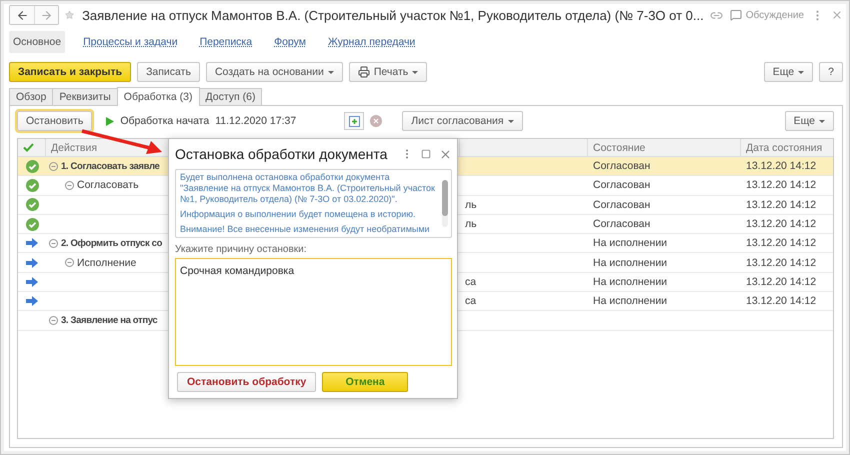 This screenshot has width=850, height=455. I want to click on table-cell: Согласовать, so click(108, 185).